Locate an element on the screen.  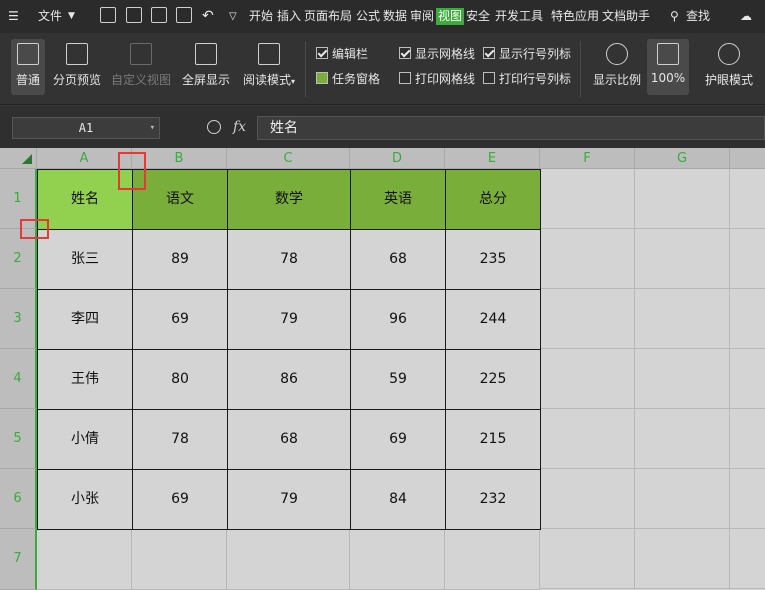
table-cell-english: 96 is located at coordinates (398, 319).